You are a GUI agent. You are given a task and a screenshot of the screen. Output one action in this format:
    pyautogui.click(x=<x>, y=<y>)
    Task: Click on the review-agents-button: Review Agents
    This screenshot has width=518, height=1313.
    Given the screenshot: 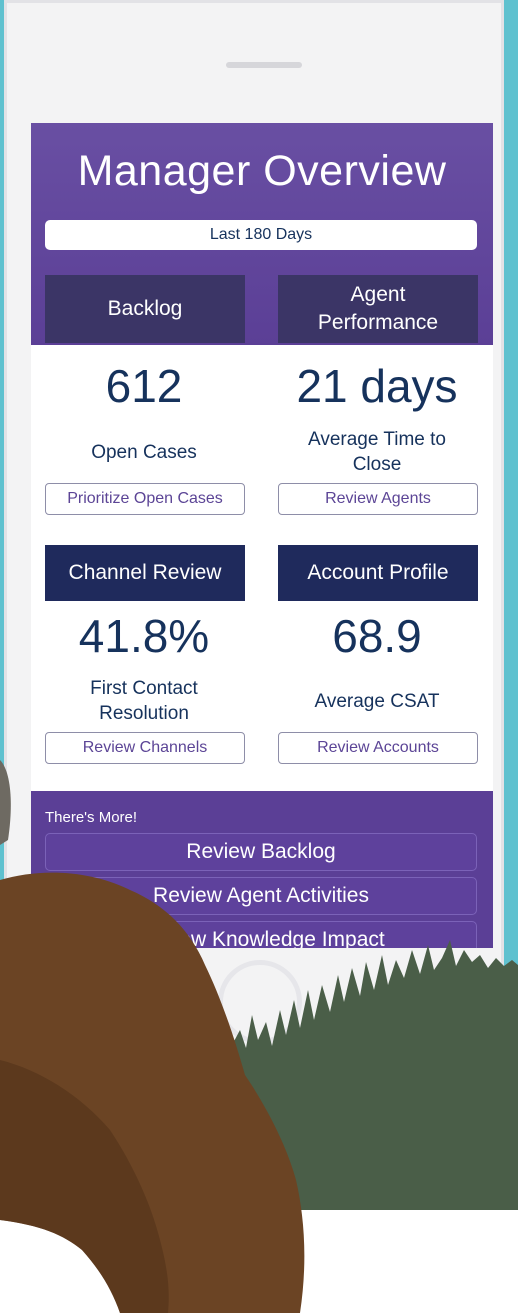 What is the action you would take?
    pyautogui.click(x=378, y=499)
    